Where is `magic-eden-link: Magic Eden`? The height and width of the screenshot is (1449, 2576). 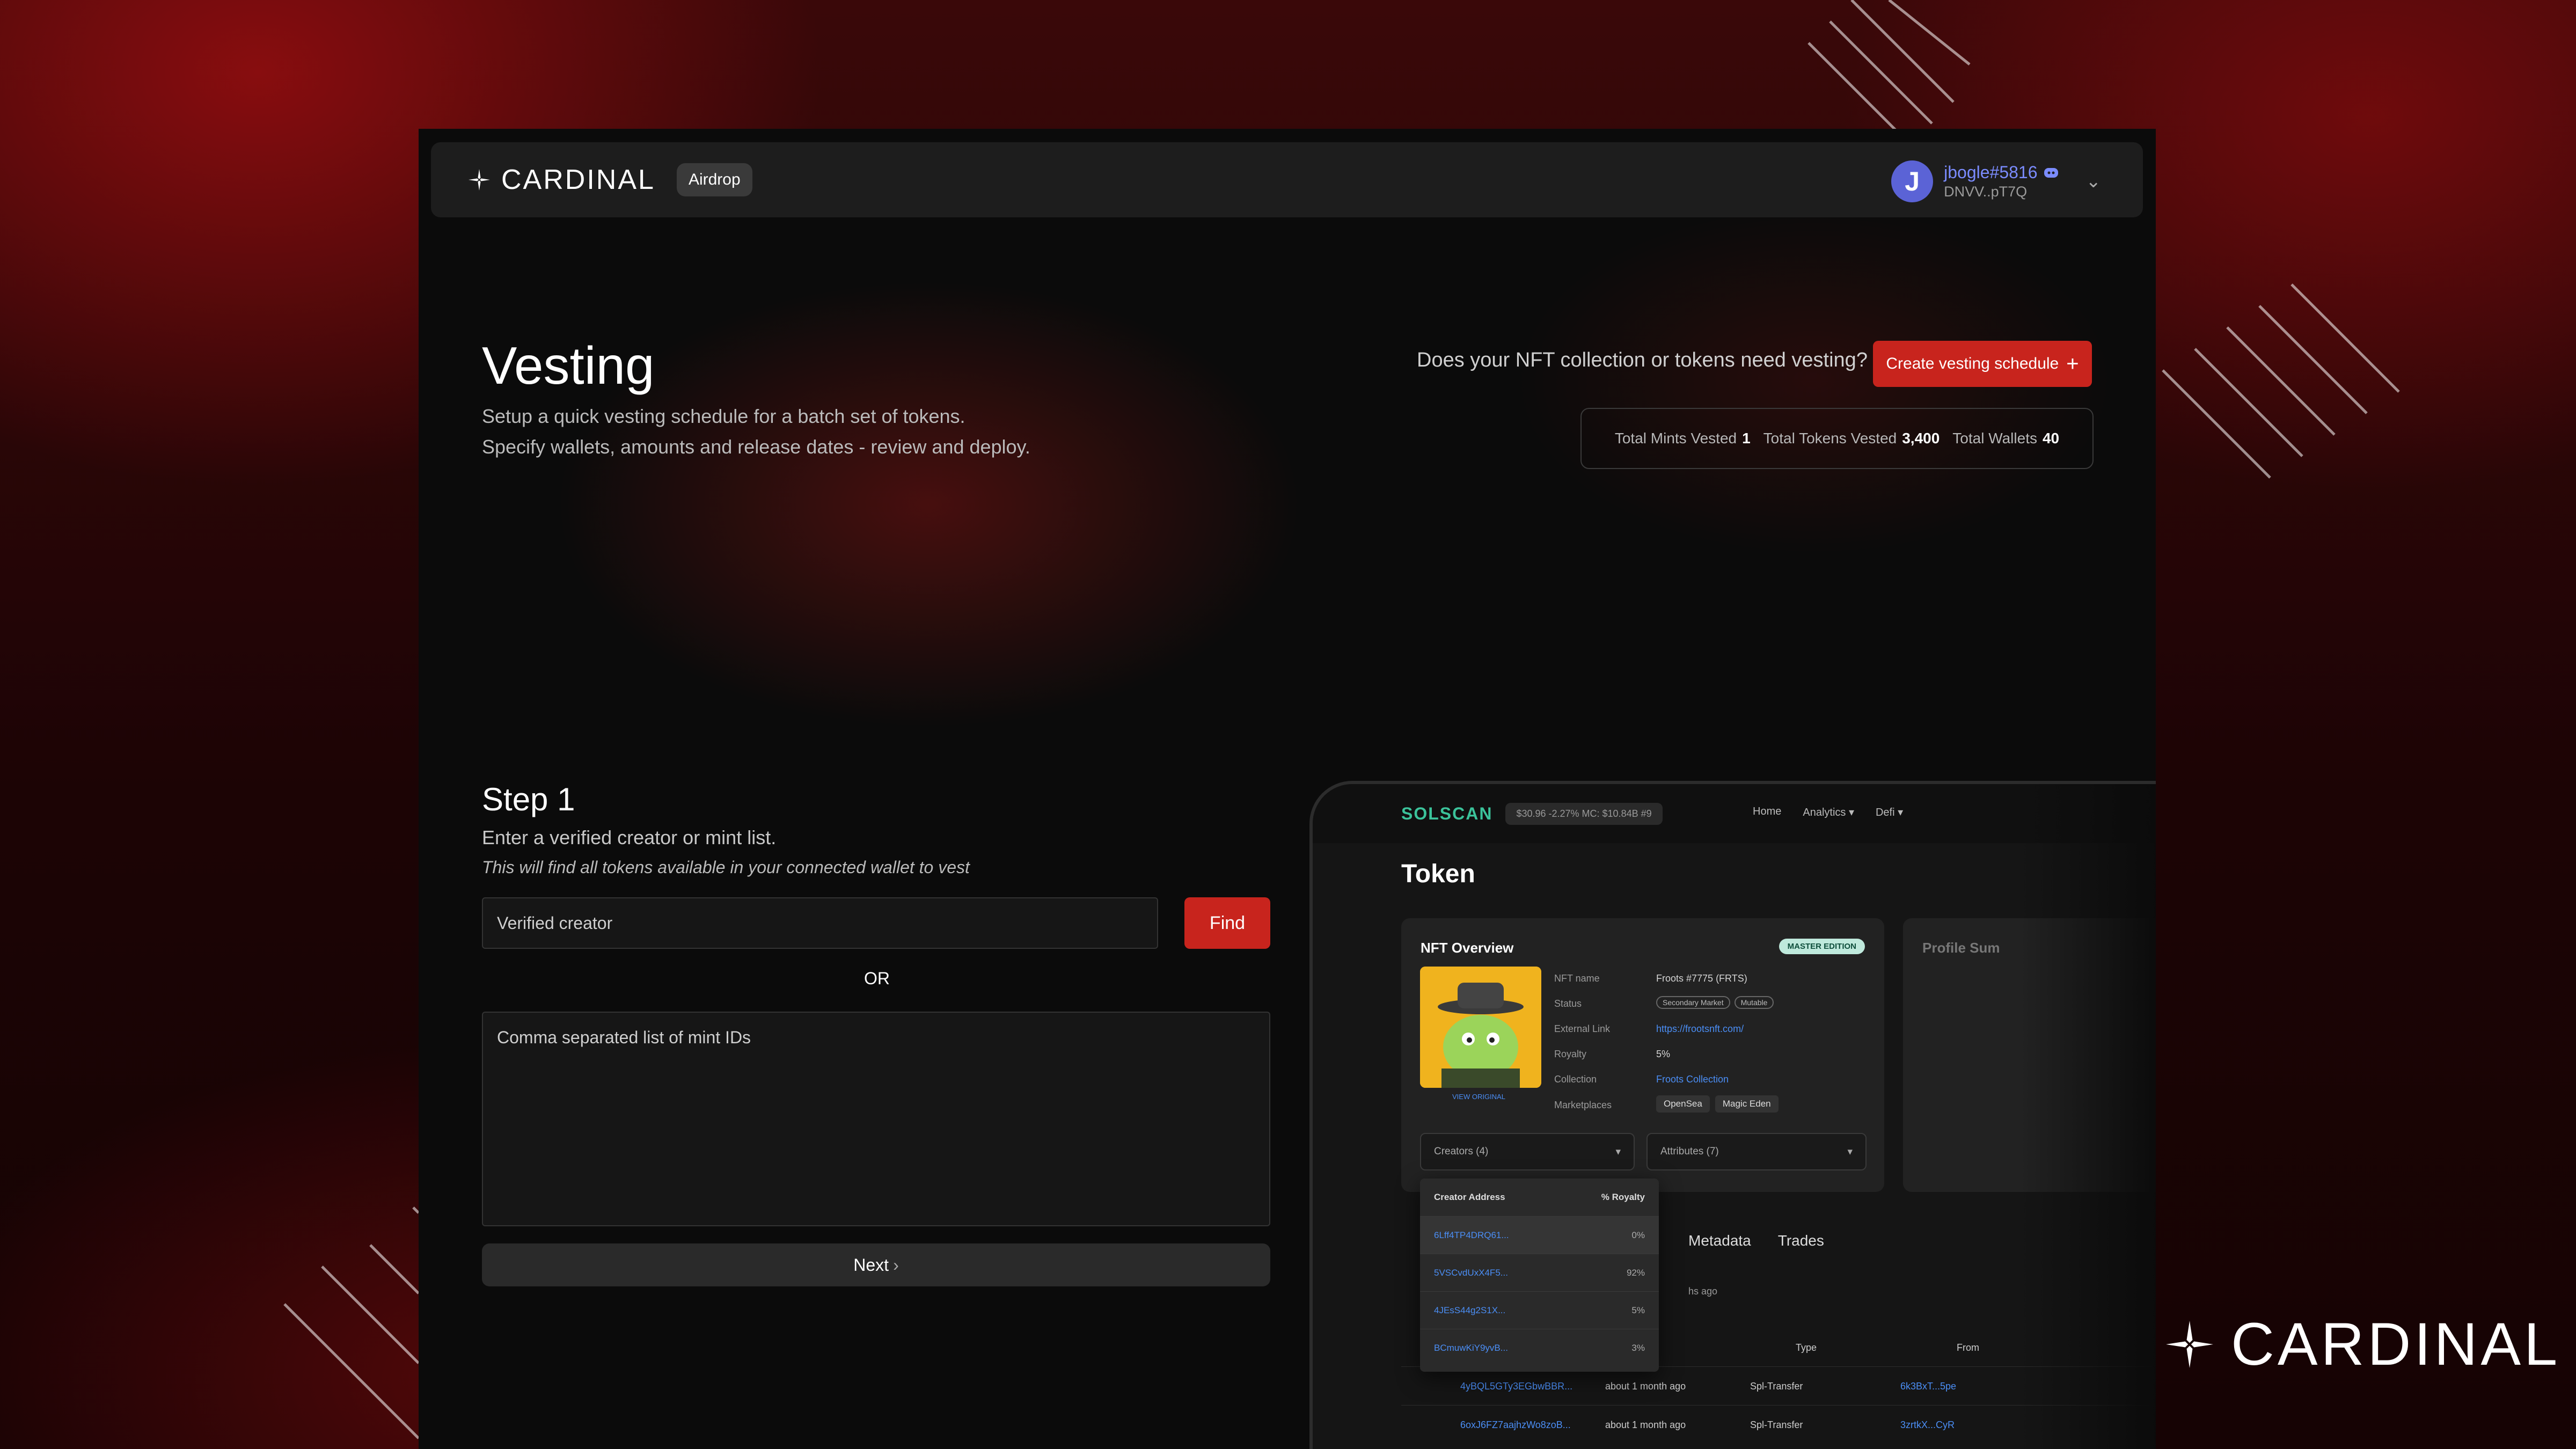
magic-eden-link: Magic Eden is located at coordinates (1747, 1104).